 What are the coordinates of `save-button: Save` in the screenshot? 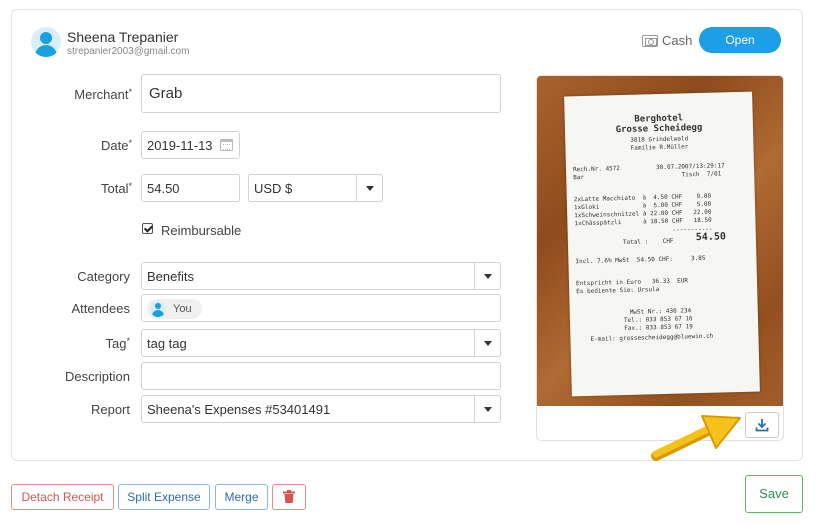 It's located at (774, 494).